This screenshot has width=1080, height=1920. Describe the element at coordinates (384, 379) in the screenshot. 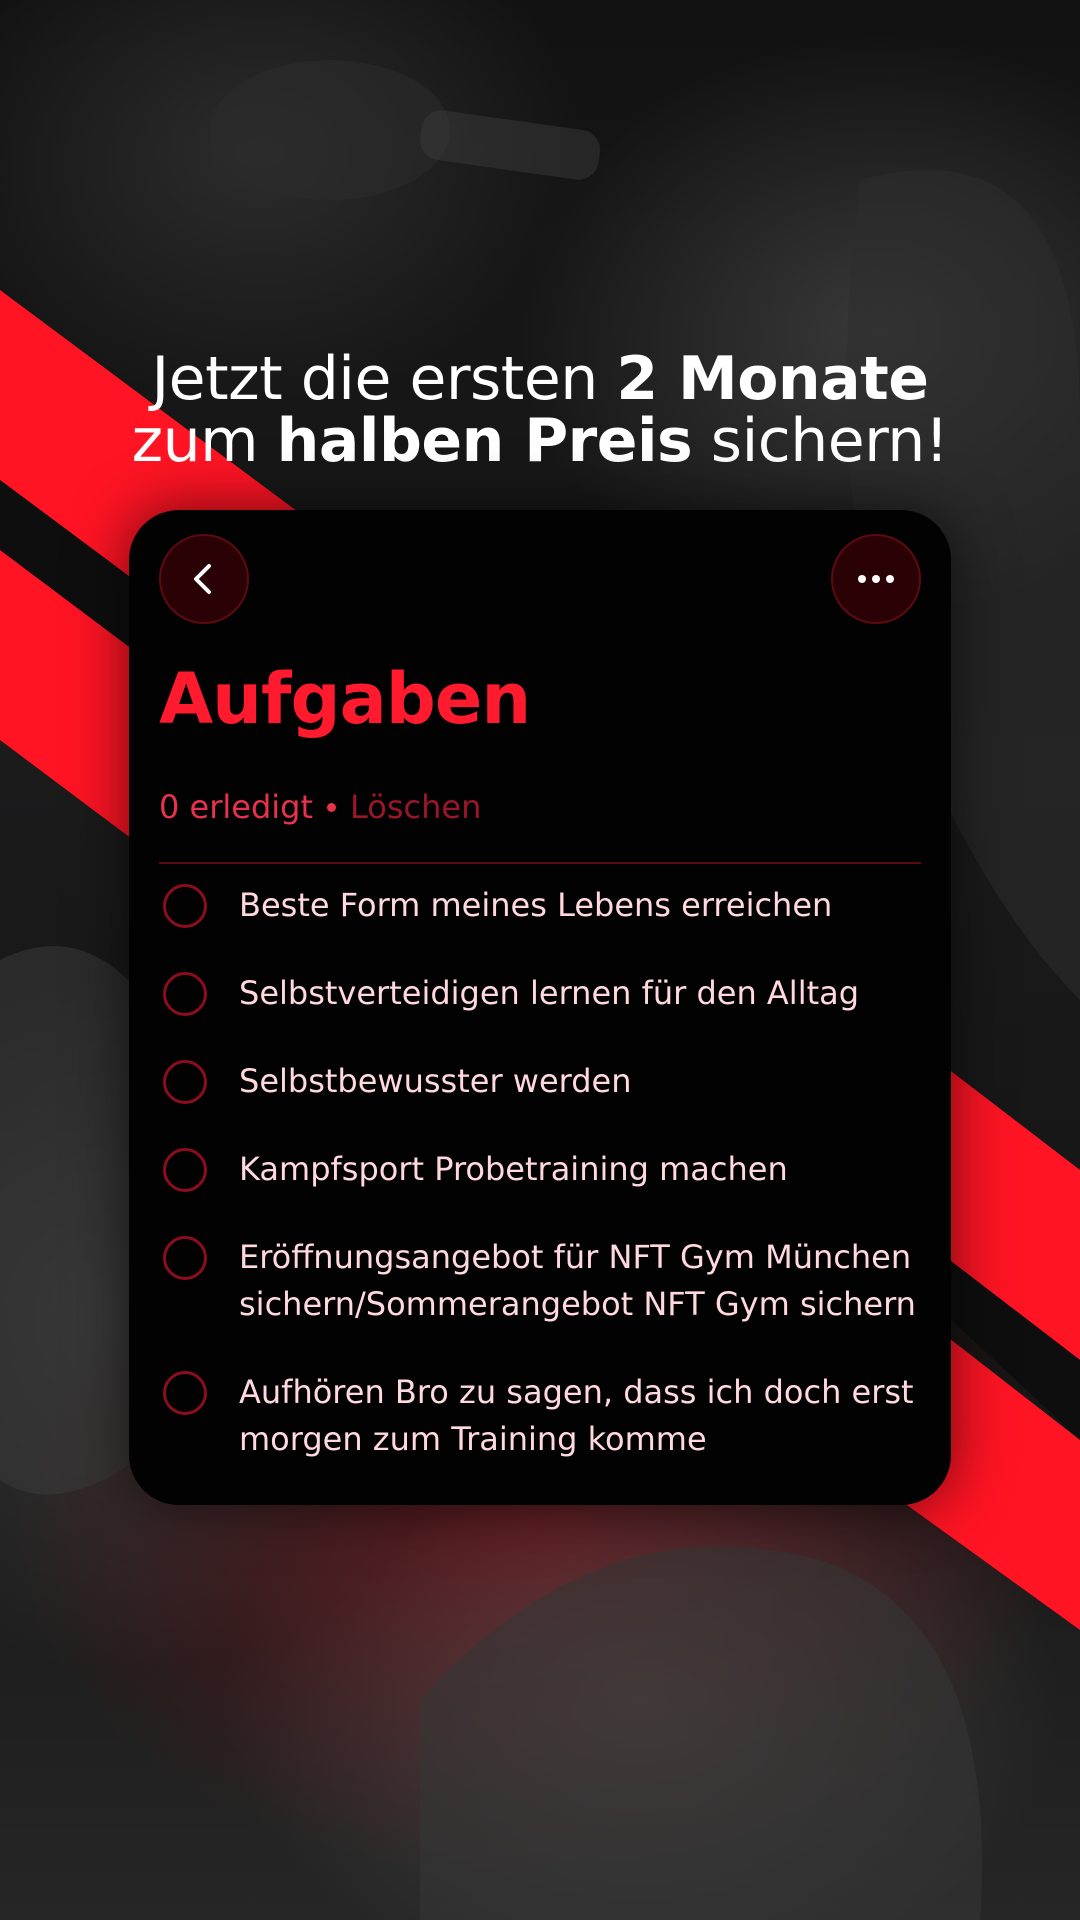

I see `headline-text: Jetzt die ersten` at that location.